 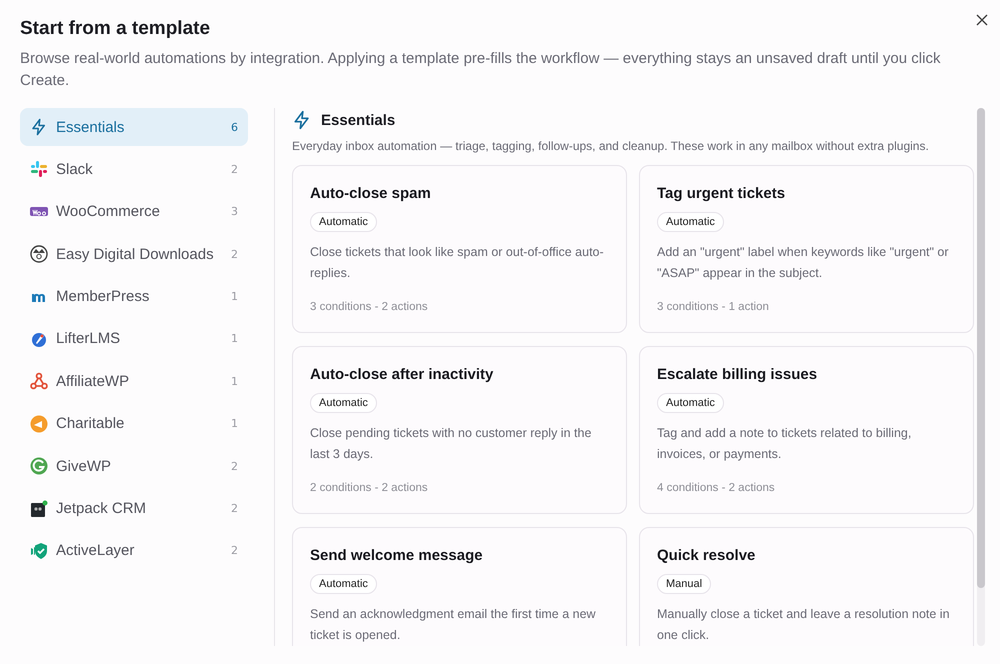 What do you see at coordinates (75, 169) in the screenshot?
I see `sidebar-item-label: Slack` at bounding box center [75, 169].